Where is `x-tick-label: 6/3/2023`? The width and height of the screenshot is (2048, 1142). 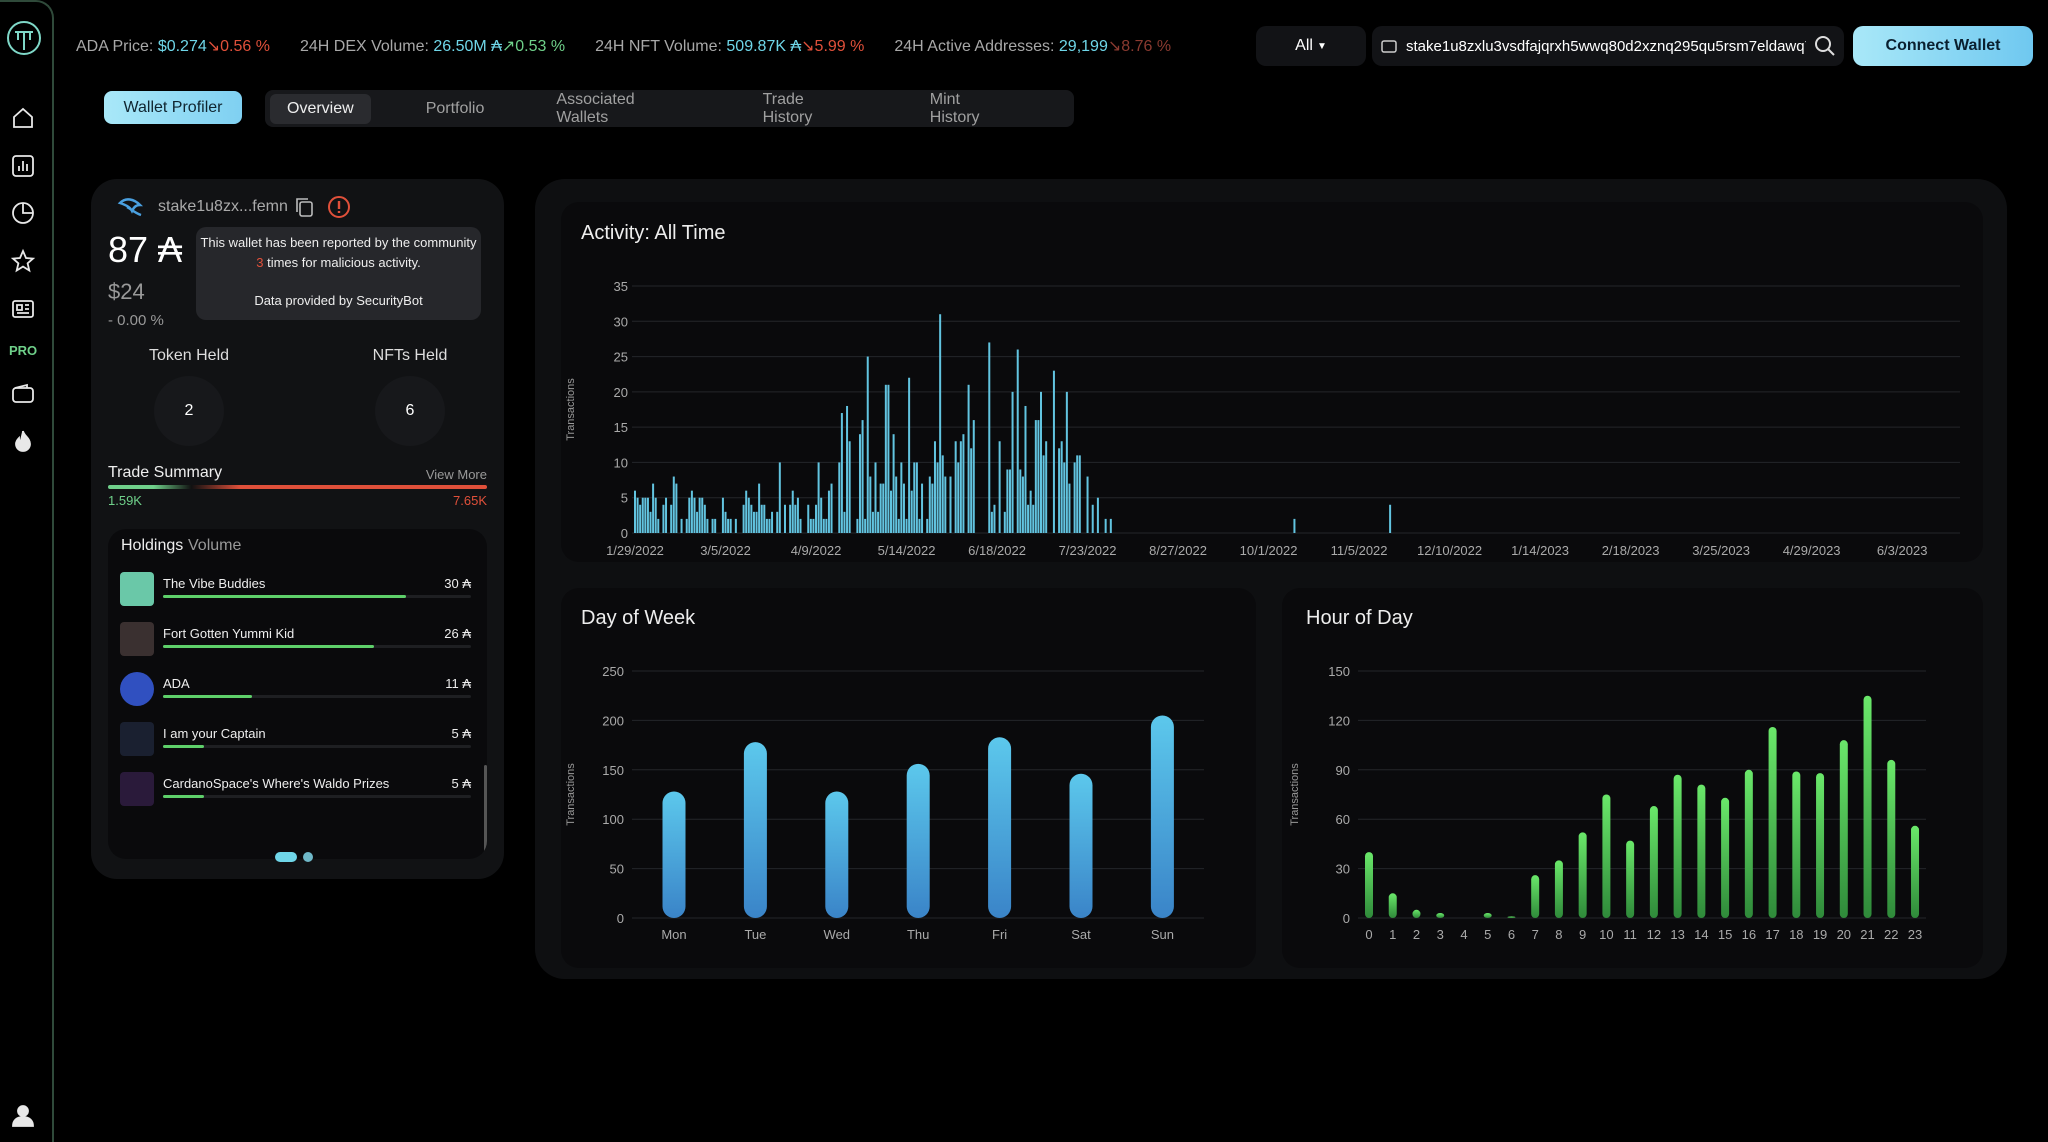
x-tick-label: 6/3/2023 is located at coordinates (1902, 550).